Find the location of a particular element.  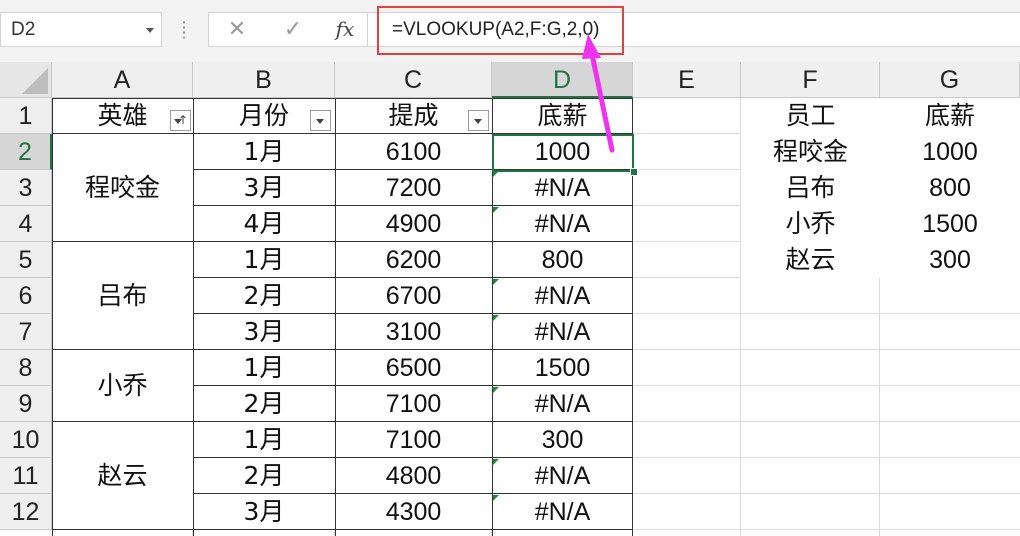

annotation-arrow is located at coordinates (598, 93).